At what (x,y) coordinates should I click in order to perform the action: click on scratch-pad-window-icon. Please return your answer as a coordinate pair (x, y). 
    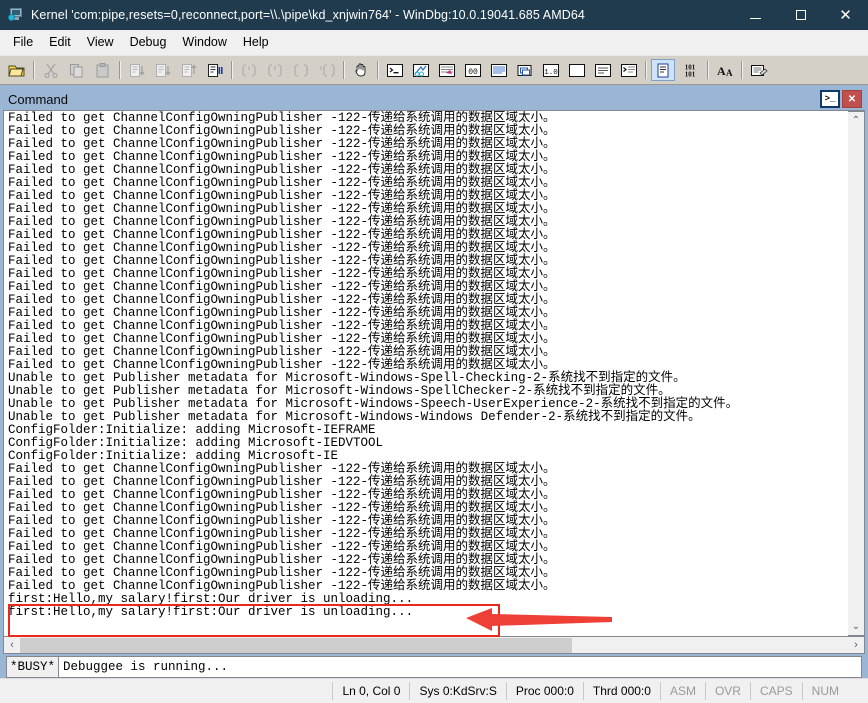
    Looking at the image, I should click on (577, 70).